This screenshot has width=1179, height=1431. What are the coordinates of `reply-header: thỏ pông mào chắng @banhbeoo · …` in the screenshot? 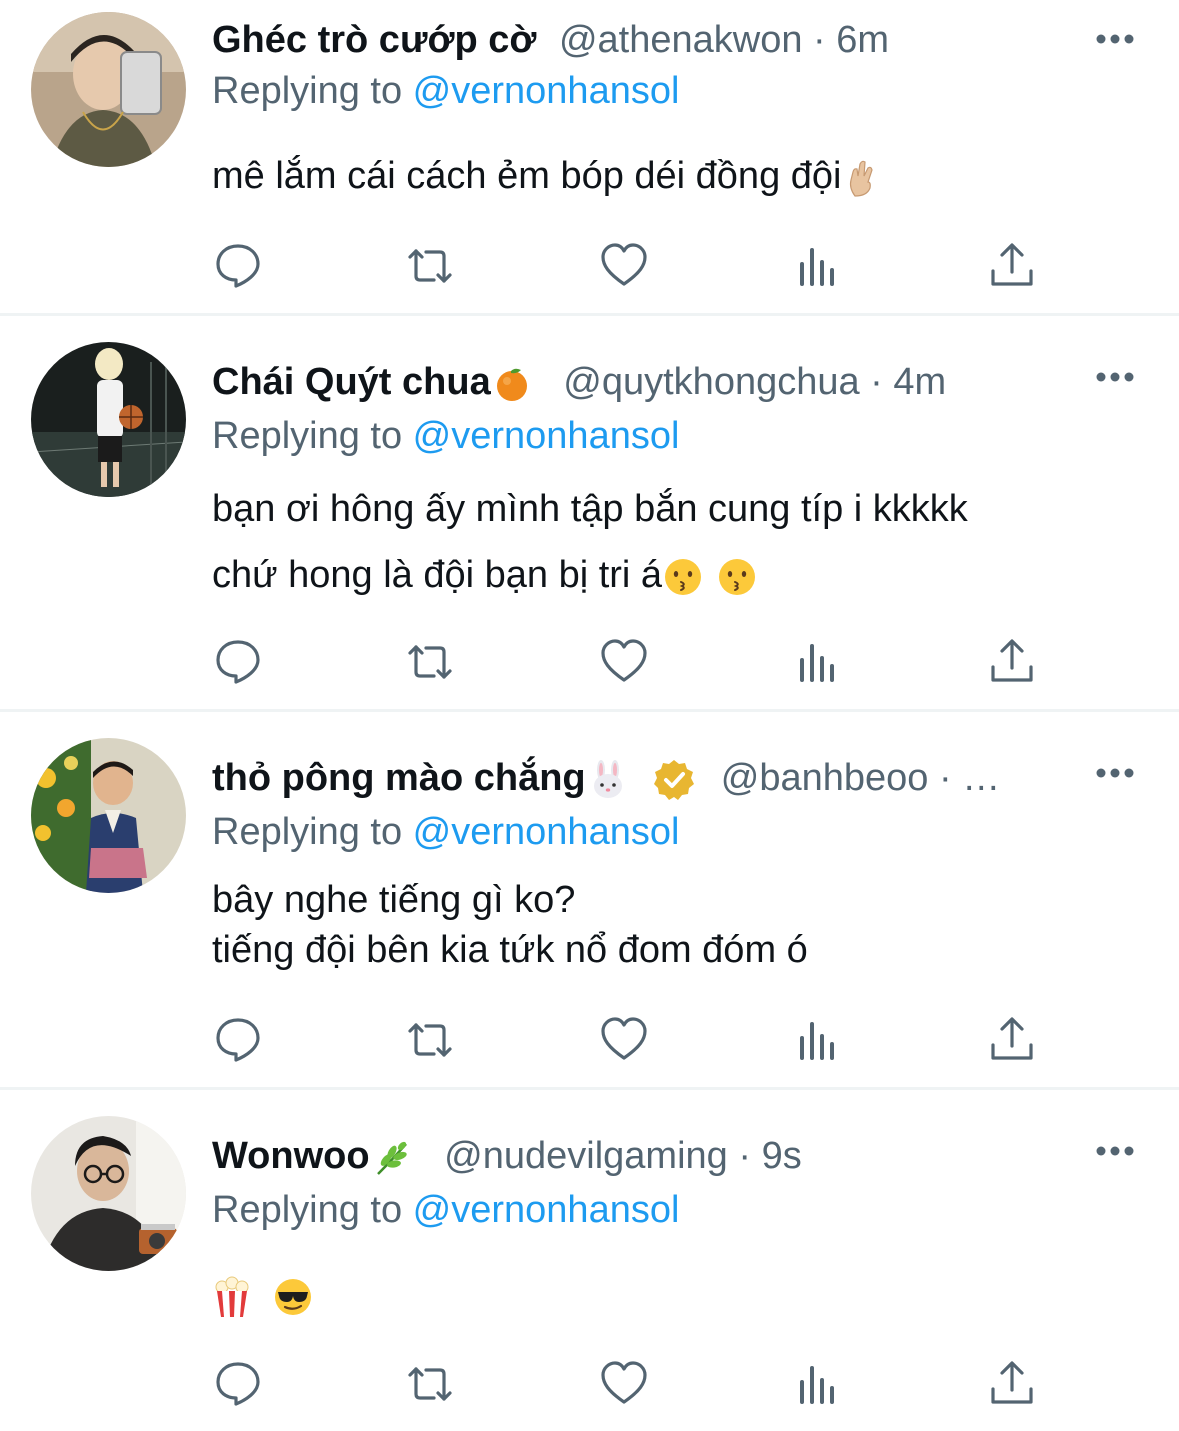 It's located at (638, 778).